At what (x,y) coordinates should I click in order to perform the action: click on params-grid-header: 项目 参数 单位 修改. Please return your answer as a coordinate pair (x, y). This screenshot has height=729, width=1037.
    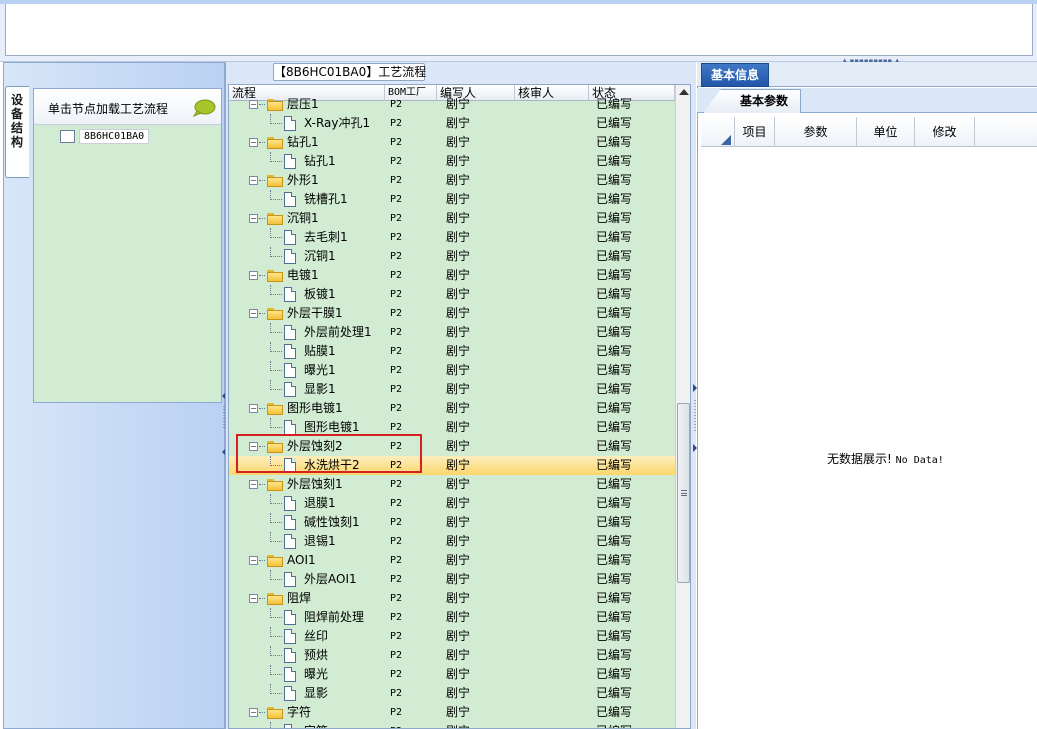
    Looking at the image, I should click on (869, 132).